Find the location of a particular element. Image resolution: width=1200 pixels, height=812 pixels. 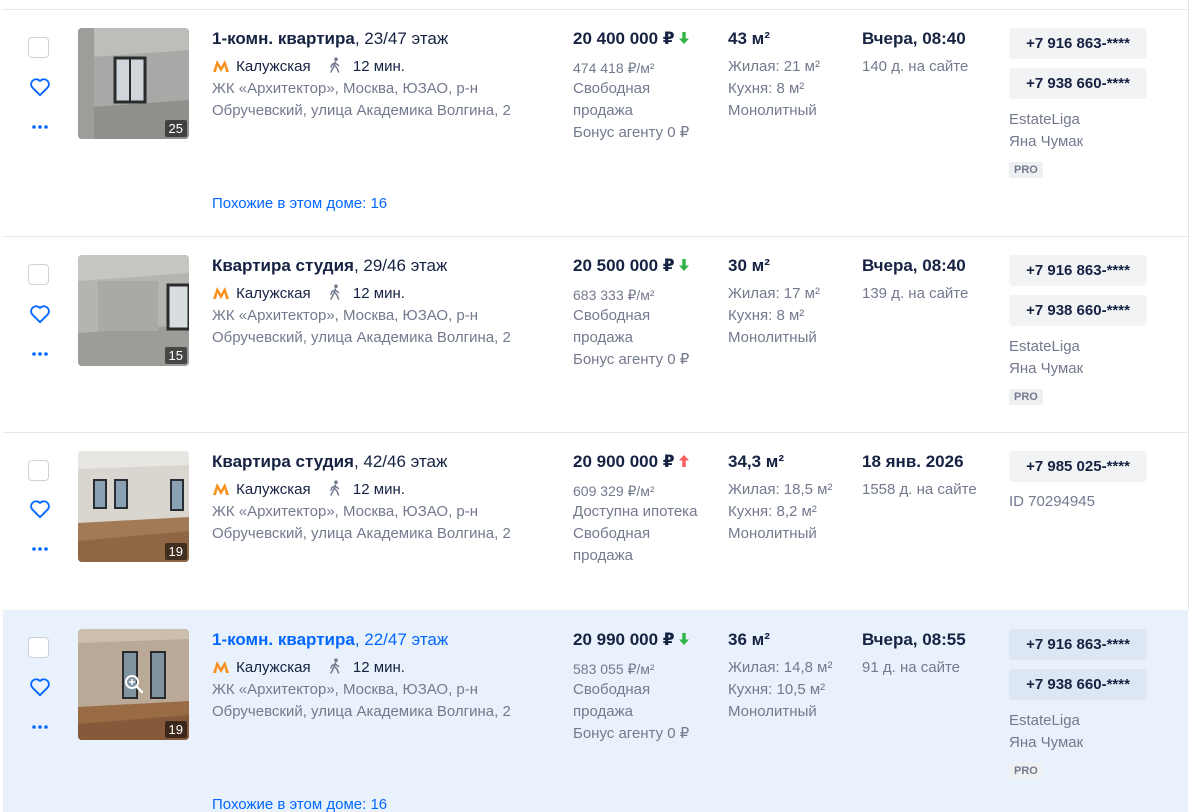

kitchen-area: Кухня: 8,2 м² is located at coordinates (772, 511).